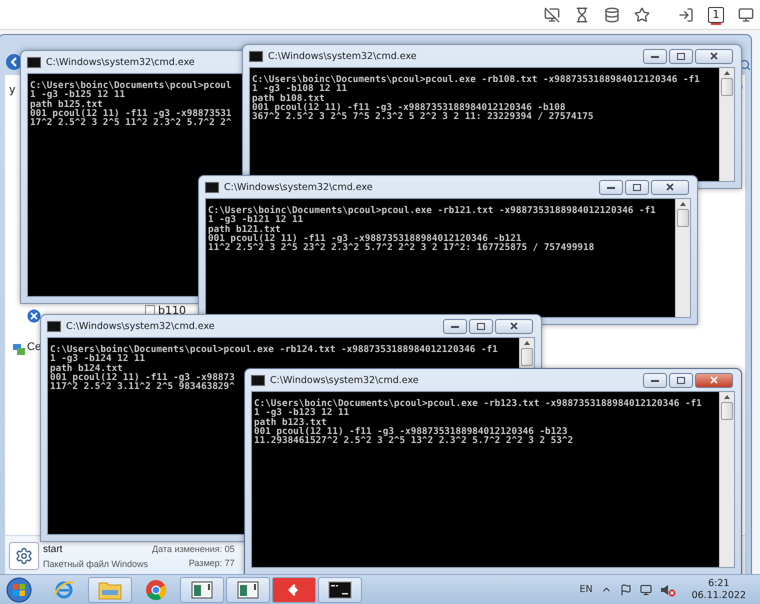 This screenshot has height=604, width=760. Describe the element at coordinates (12, 89) in the screenshot. I see `nav-label: у` at that location.